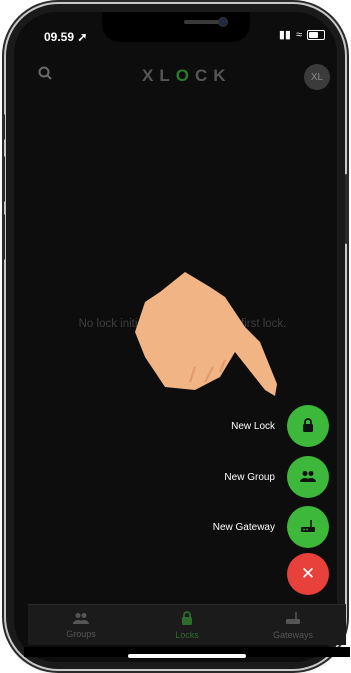 This screenshot has width=351, height=673. What do you see at coordinates (293, 634) in the screenshot?
I see `tab-gateways-label: Gateways` at bounding box center [293, 634].